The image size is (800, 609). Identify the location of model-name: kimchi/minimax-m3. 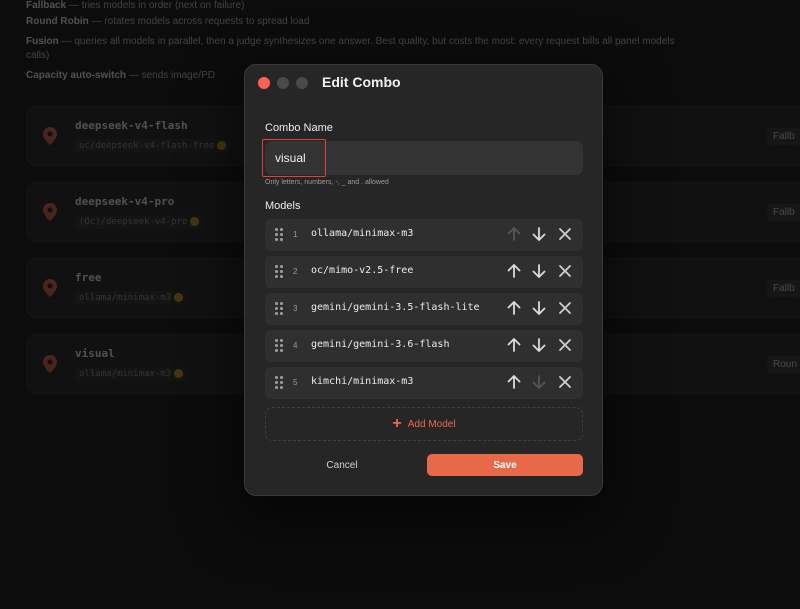
(362, 381).